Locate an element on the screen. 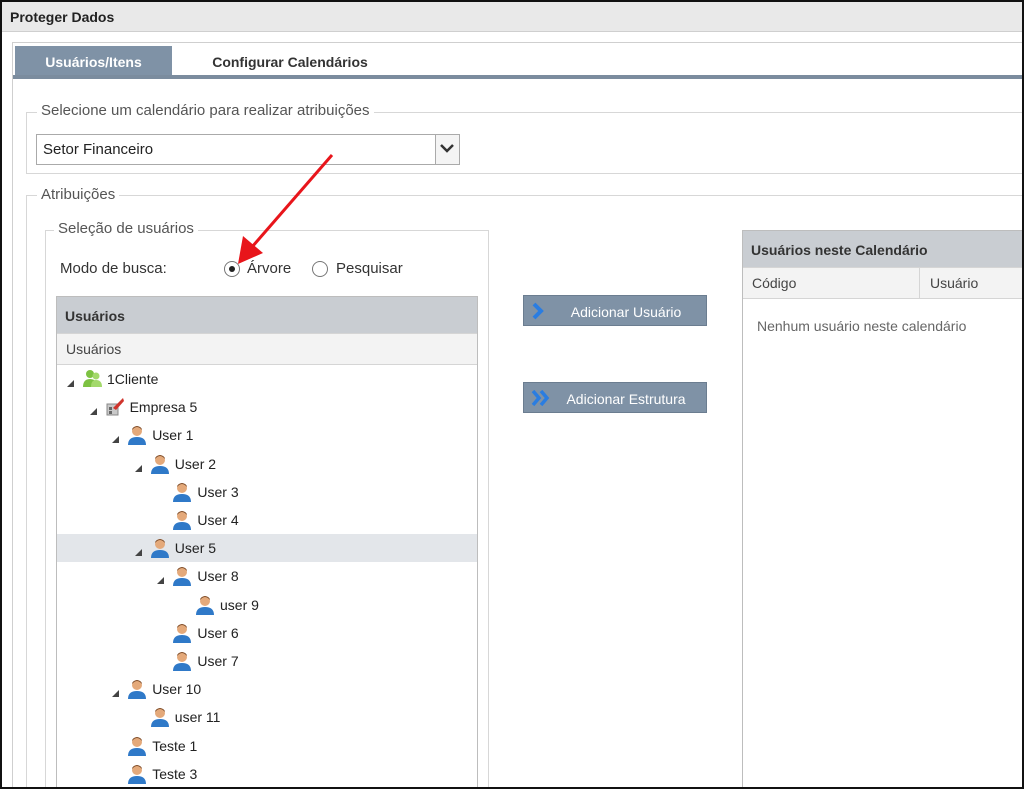  window-title: Proteger Dados is located at coordinates (512, 17).